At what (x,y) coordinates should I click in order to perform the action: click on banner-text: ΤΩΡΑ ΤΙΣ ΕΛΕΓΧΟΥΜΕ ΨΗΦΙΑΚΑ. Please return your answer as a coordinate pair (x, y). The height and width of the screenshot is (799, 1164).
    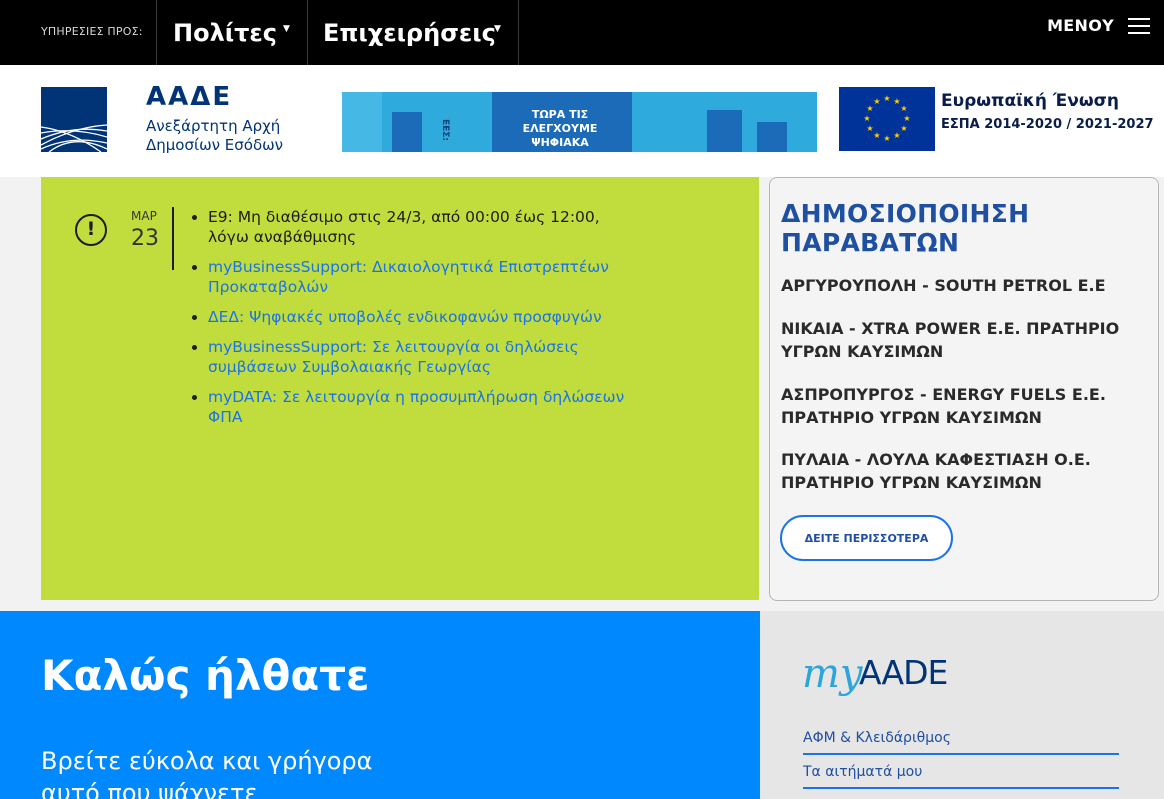
    Looking at the image, I should click on (560, 128).